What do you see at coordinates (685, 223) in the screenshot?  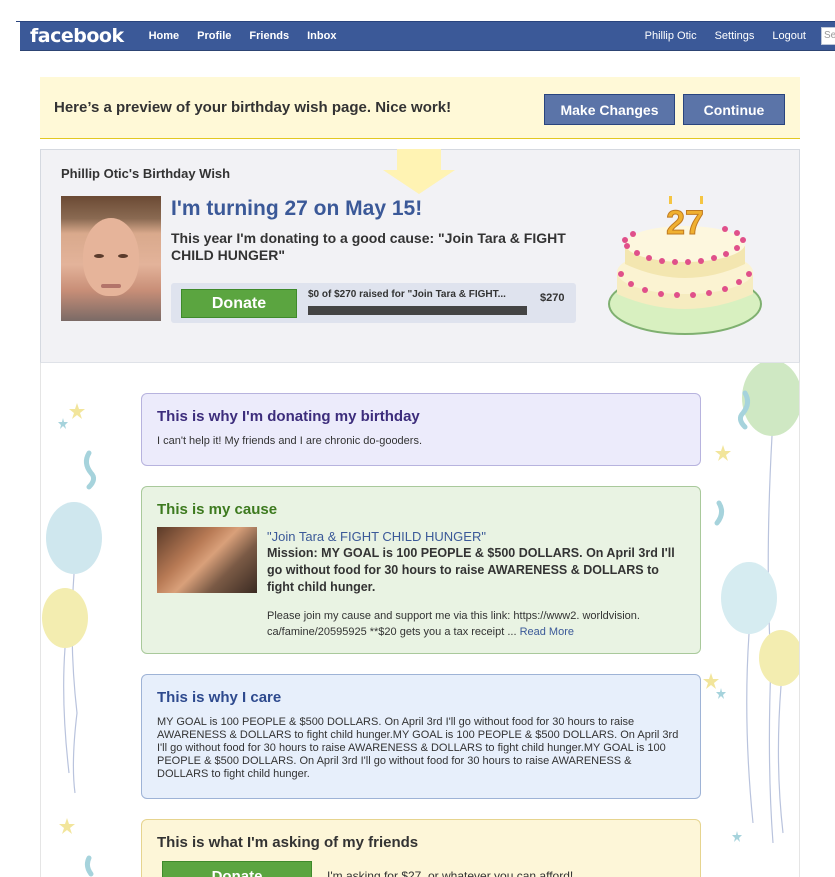 I see `cake-number: 27` at bounding box center [685, 223].